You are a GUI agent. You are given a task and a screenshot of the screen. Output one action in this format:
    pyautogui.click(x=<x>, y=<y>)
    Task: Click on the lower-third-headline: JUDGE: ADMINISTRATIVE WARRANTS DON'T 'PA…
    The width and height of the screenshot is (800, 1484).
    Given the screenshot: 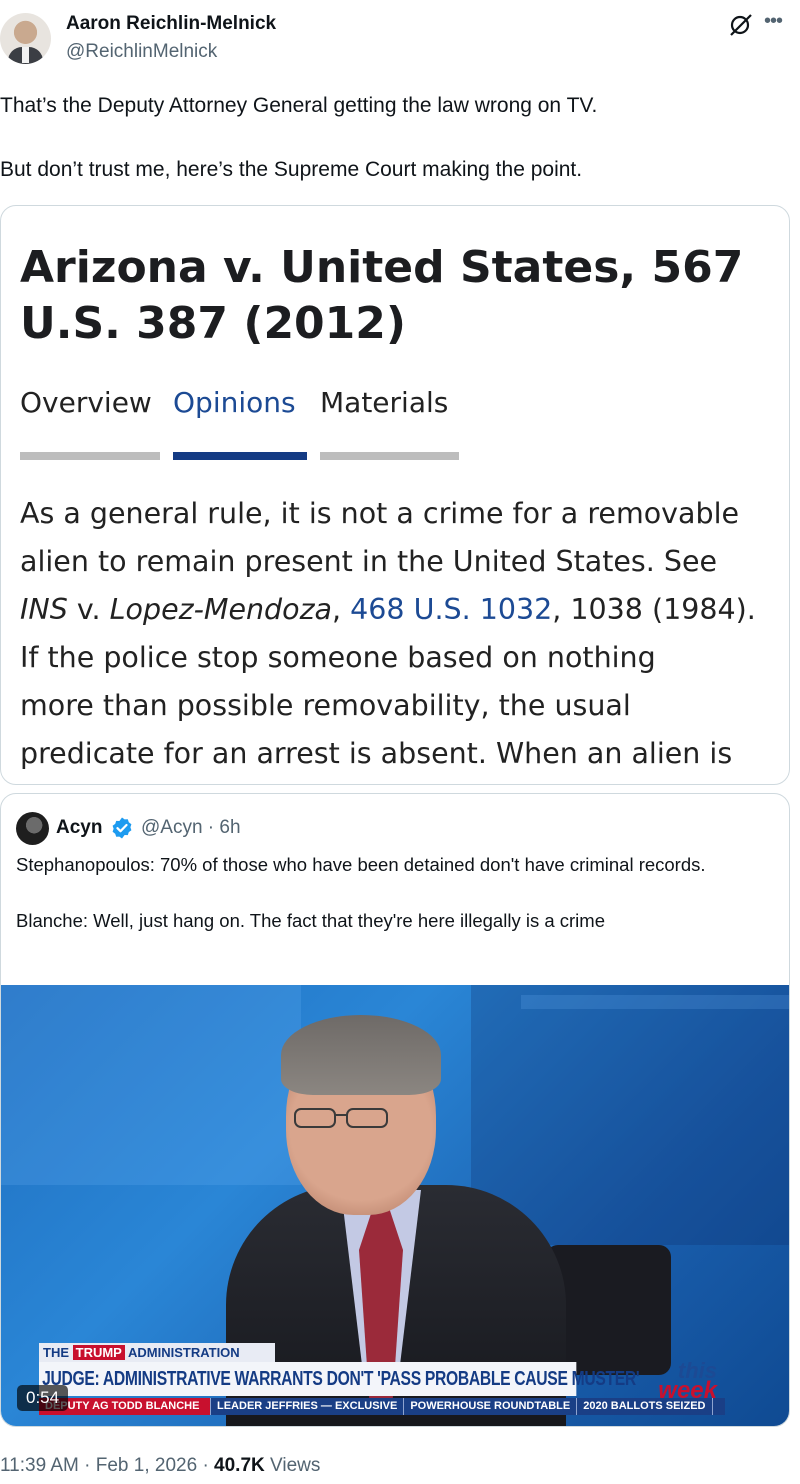 What is the action you would take?
    pyautogui.click(x=339, y=1379)
    